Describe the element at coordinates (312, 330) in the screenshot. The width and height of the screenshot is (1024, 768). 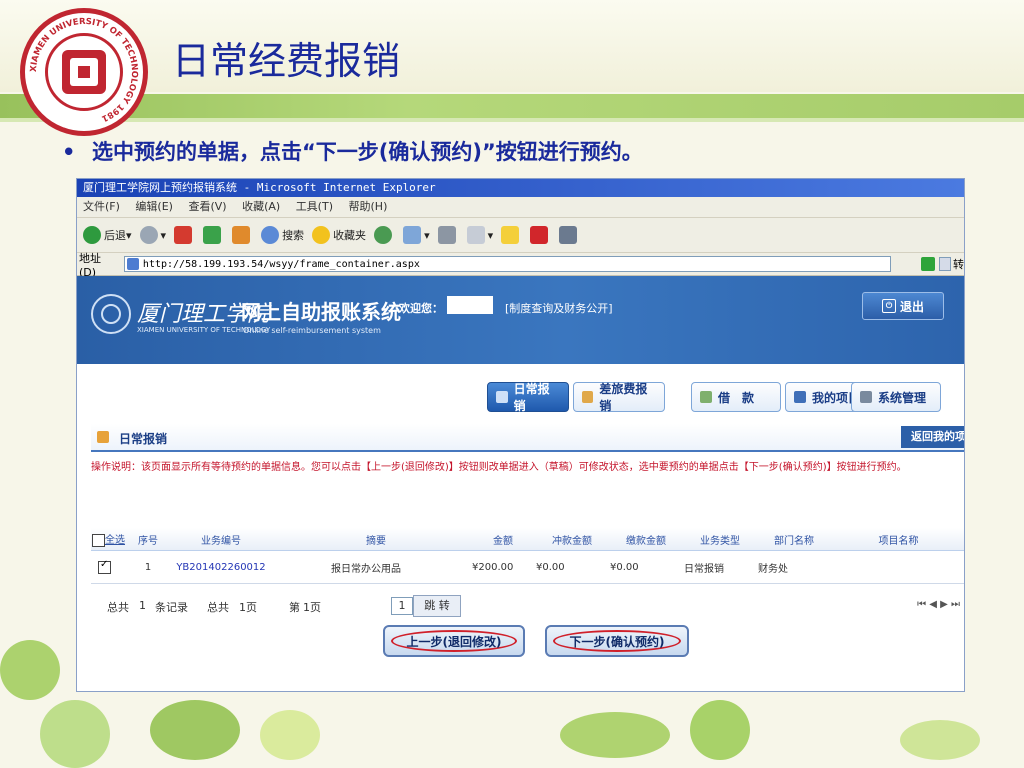
I see `app-system-en: Online self-reimbursement system` at that location.